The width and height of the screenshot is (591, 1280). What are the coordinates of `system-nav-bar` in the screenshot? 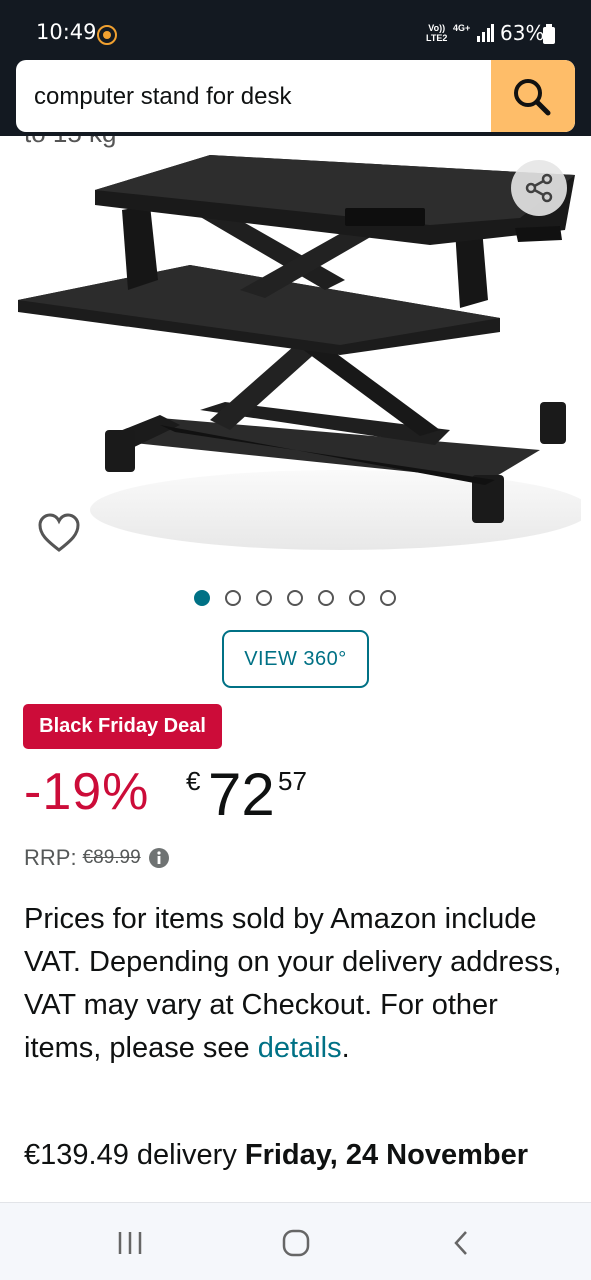 It's located at (295, 1241).